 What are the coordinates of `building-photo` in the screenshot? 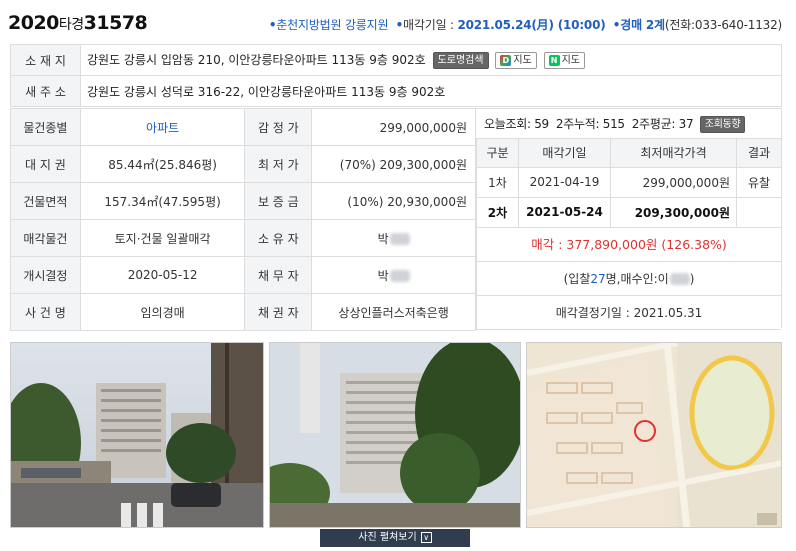 It's located at (395, 435).